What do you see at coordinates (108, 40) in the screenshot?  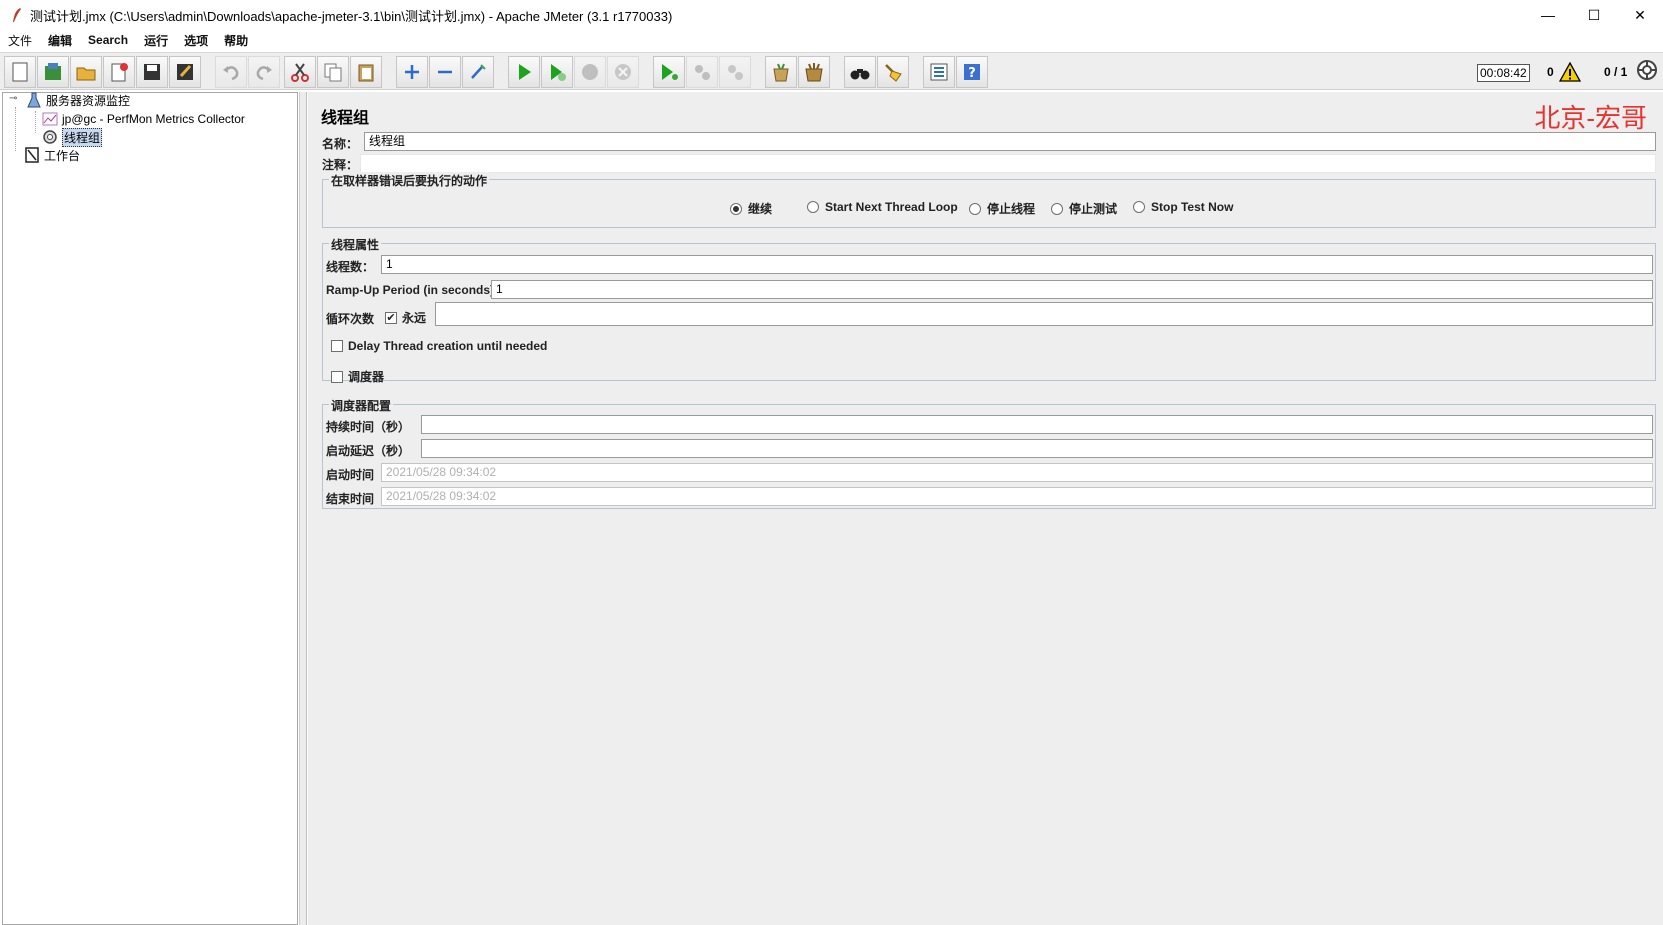 I see `menu-search: Search` at bounding box center [108, 40].